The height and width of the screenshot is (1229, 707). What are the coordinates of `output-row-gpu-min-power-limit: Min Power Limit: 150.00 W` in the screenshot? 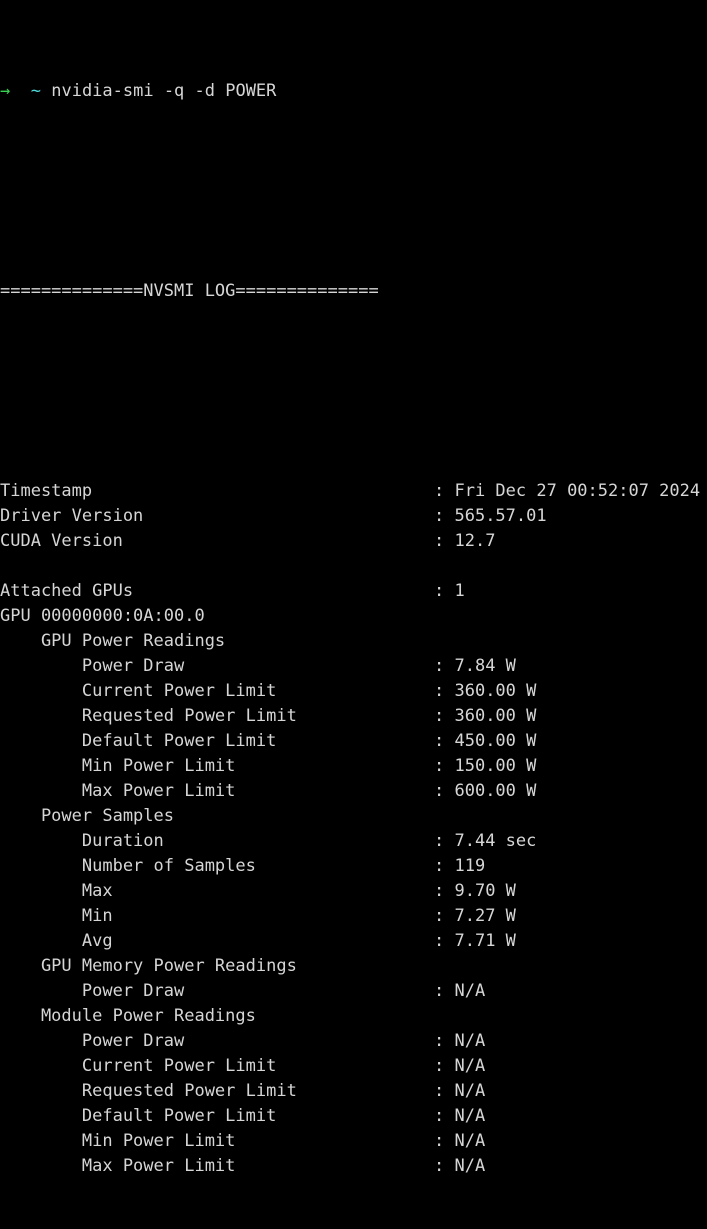 It's located at (353, 766).